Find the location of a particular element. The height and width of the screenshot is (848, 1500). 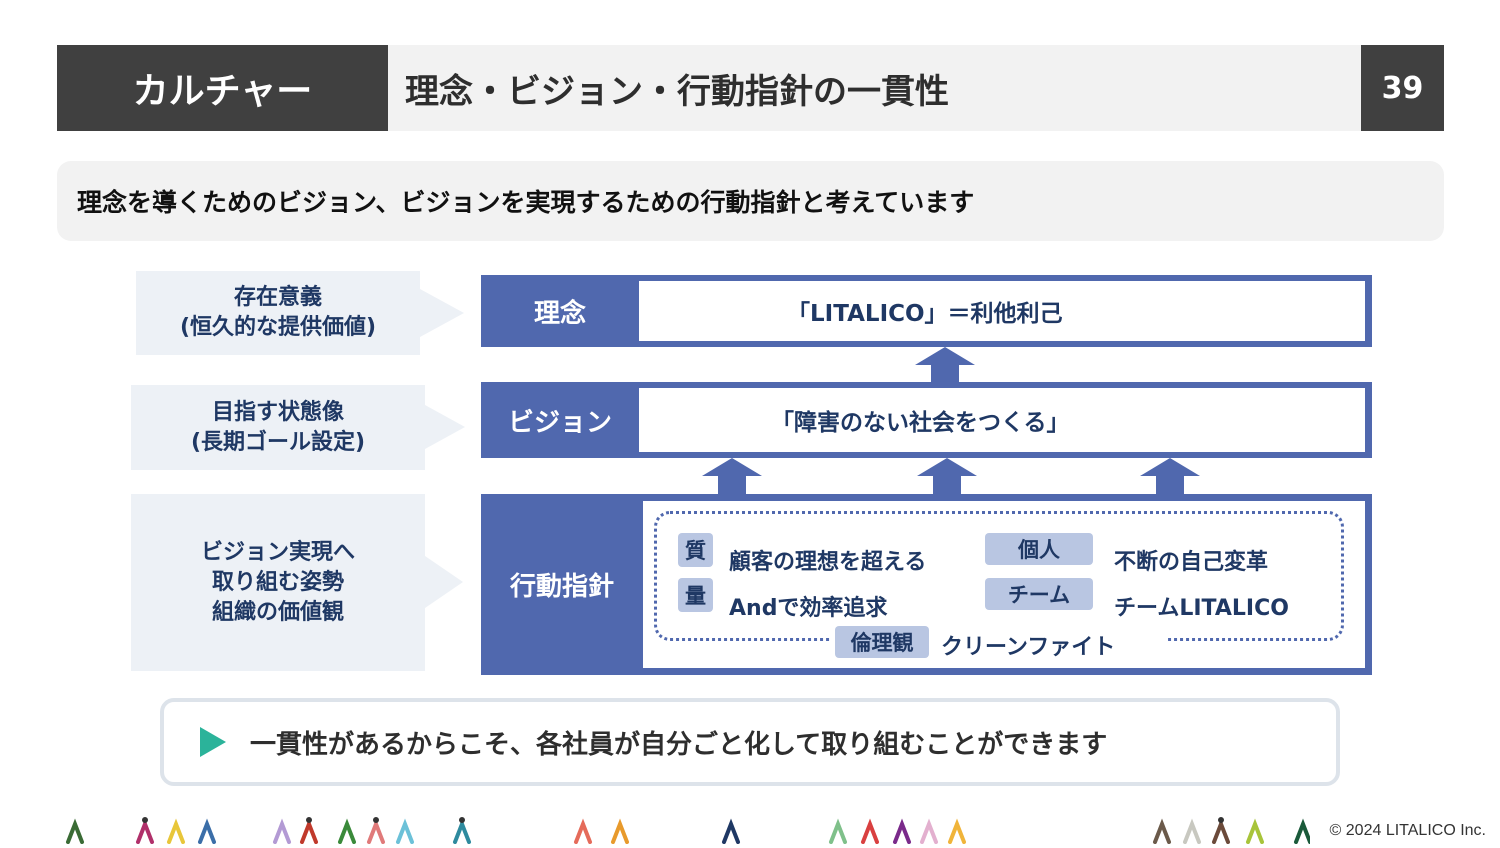

callout-line: ビジョン実現へ is located at coordinates (277, 552).